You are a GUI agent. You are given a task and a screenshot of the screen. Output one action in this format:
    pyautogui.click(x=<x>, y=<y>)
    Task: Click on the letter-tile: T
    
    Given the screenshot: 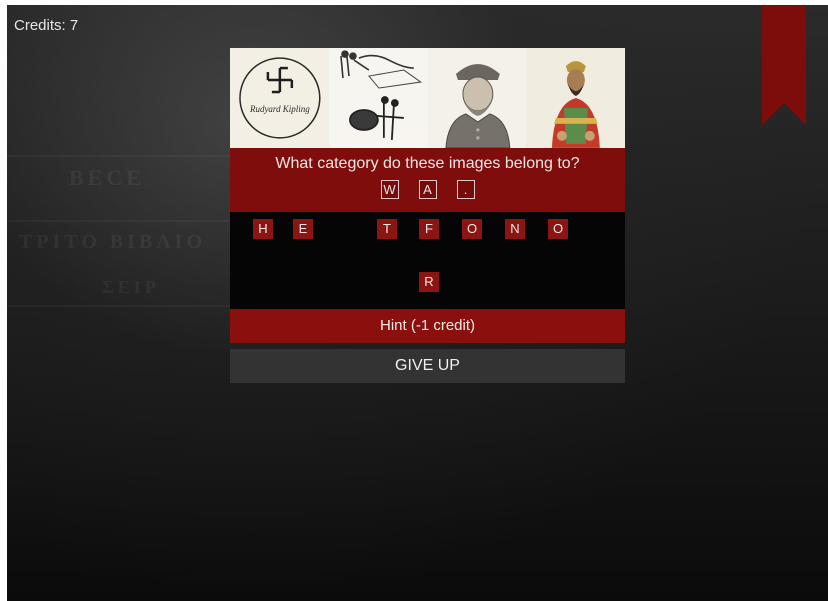 What is the action you would take?
    pyautogui.click(x=387, y=229)
    